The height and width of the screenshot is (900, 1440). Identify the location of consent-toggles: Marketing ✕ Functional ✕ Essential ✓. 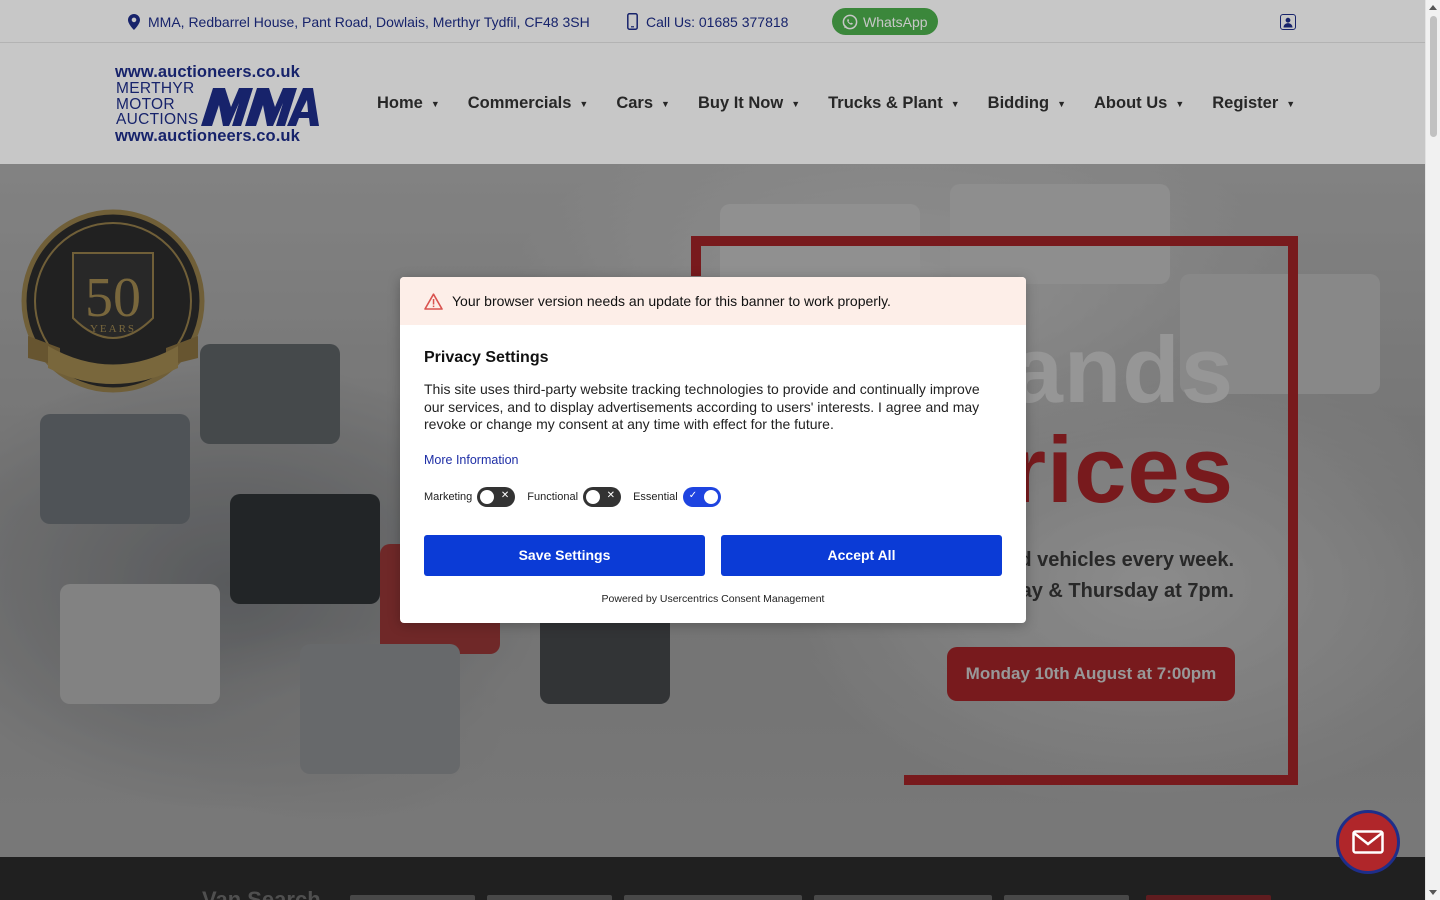
(713, 496).